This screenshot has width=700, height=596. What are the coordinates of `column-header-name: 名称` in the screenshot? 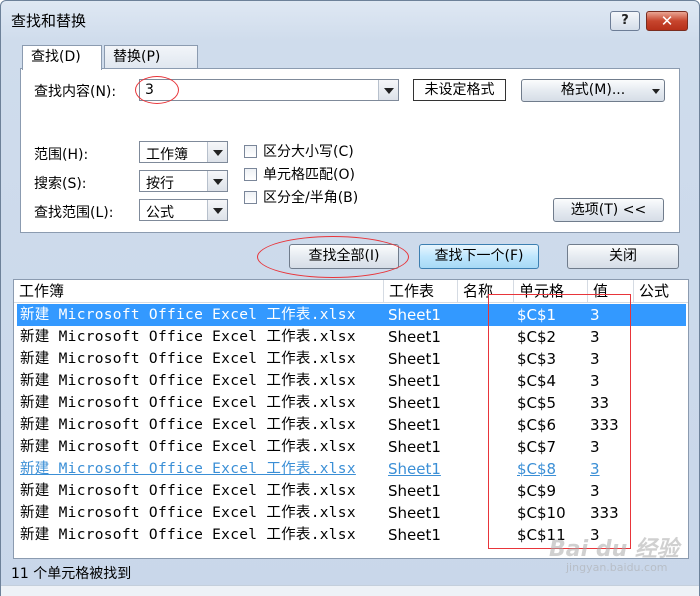 It's located at (486, 291).